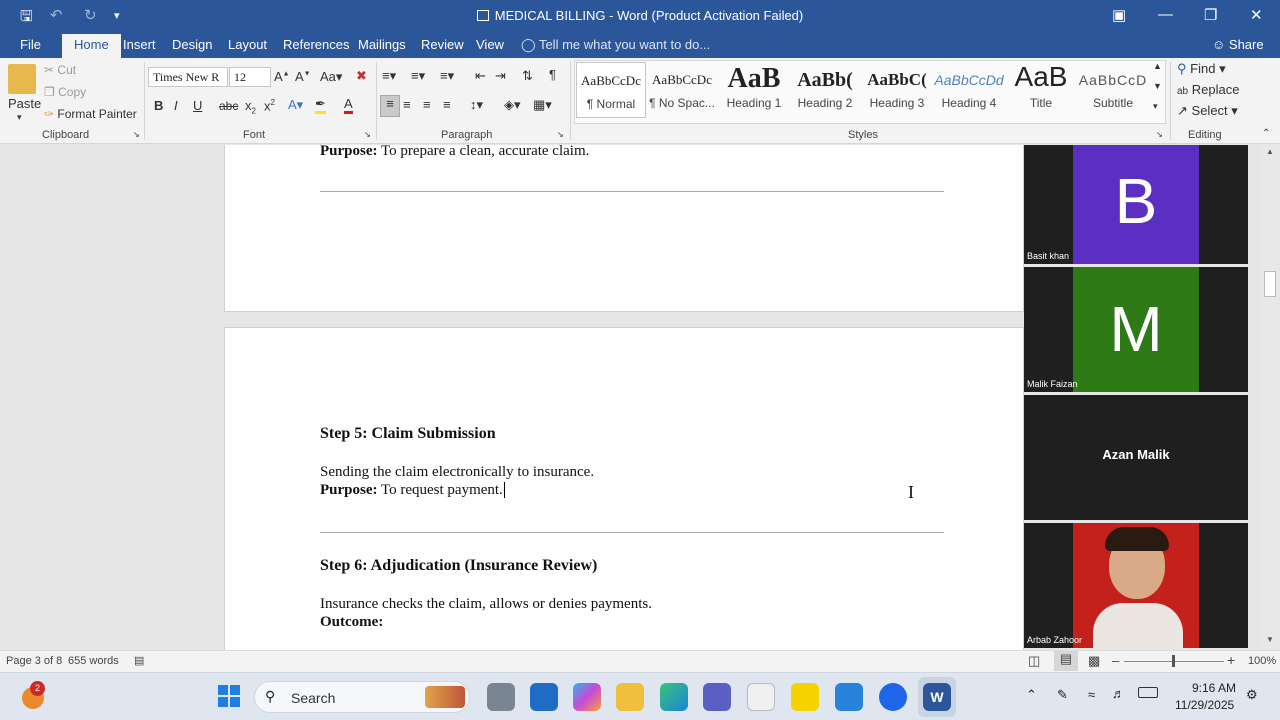  I want to click on bold-icon: B, so click(158, 105).